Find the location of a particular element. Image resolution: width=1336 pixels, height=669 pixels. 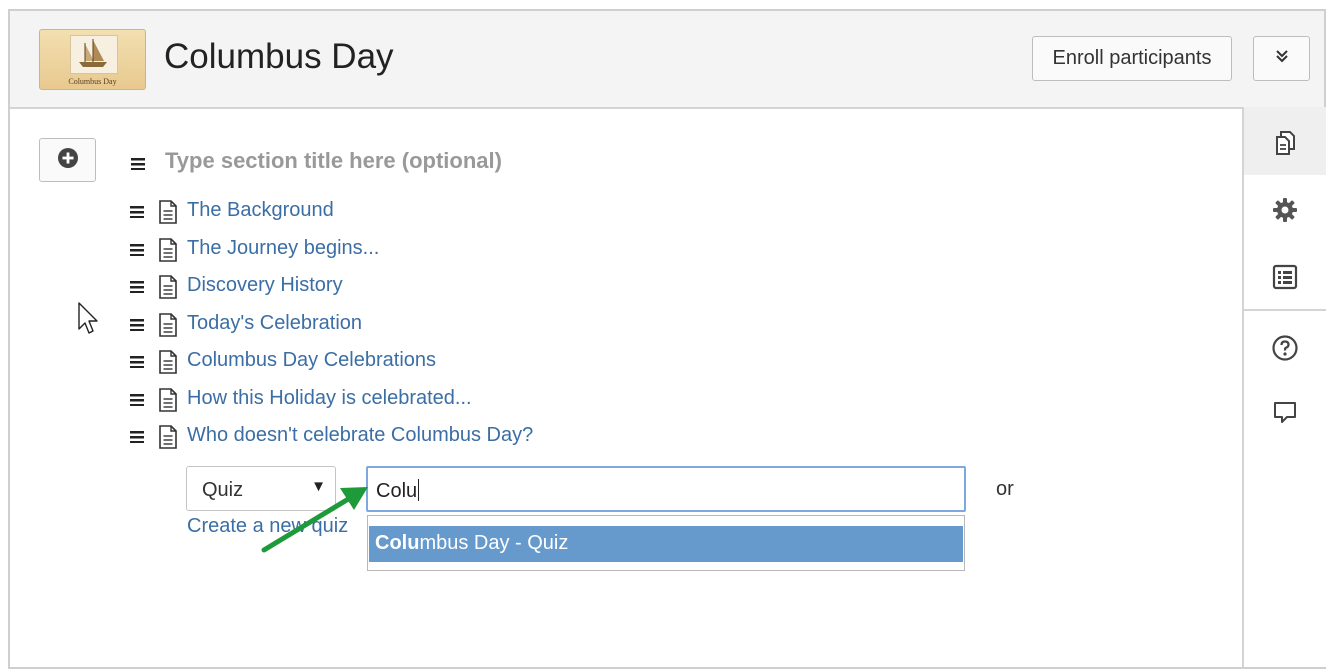

comment-icon is located at coordinates (1285, 413).